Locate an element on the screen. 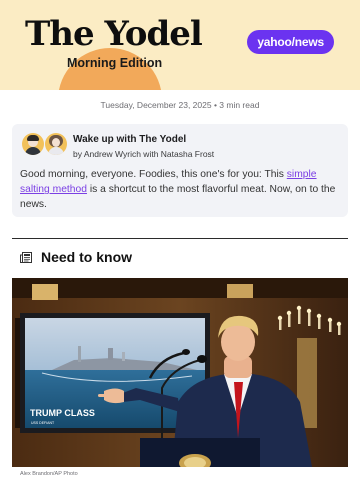  publish-dateline: Tuesday, December 23, 2025 • 3 min read is located at coordinates (180, 105).